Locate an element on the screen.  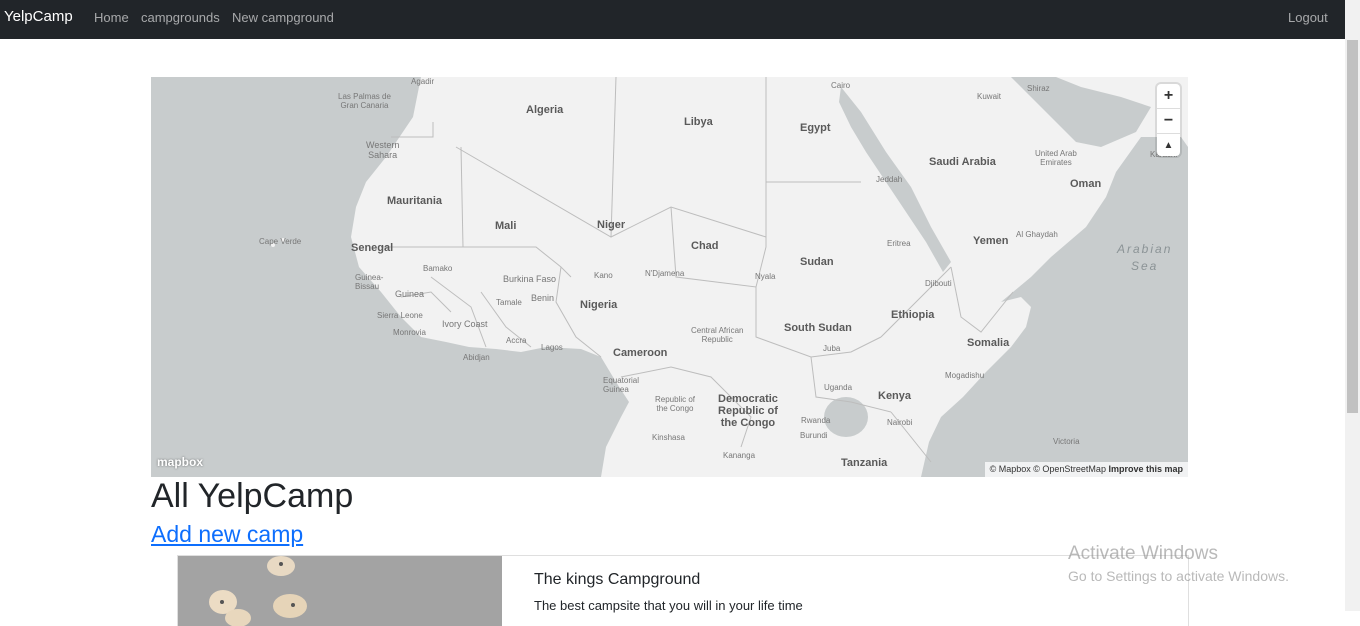
map-label-sierra-leone: Sierra Leone is located at coordinates (400, 315).